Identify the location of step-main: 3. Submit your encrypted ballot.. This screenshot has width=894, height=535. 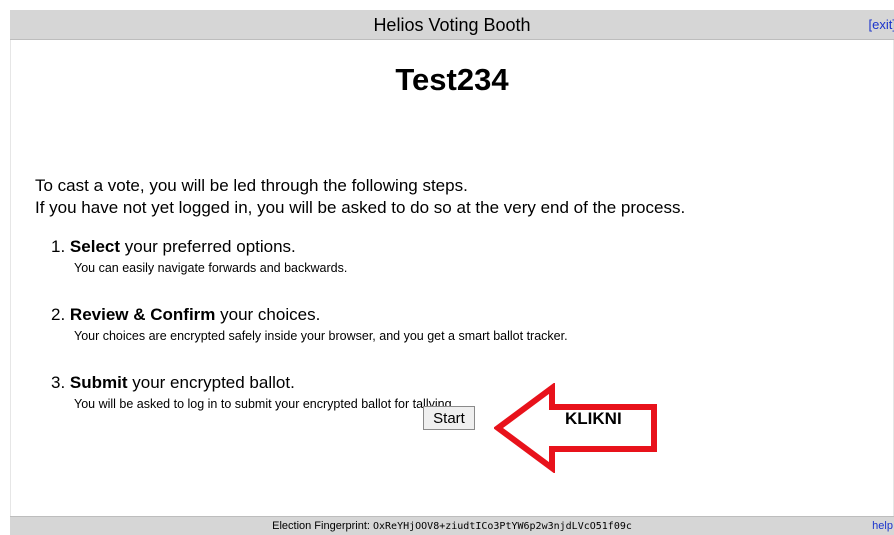
(309, 383).